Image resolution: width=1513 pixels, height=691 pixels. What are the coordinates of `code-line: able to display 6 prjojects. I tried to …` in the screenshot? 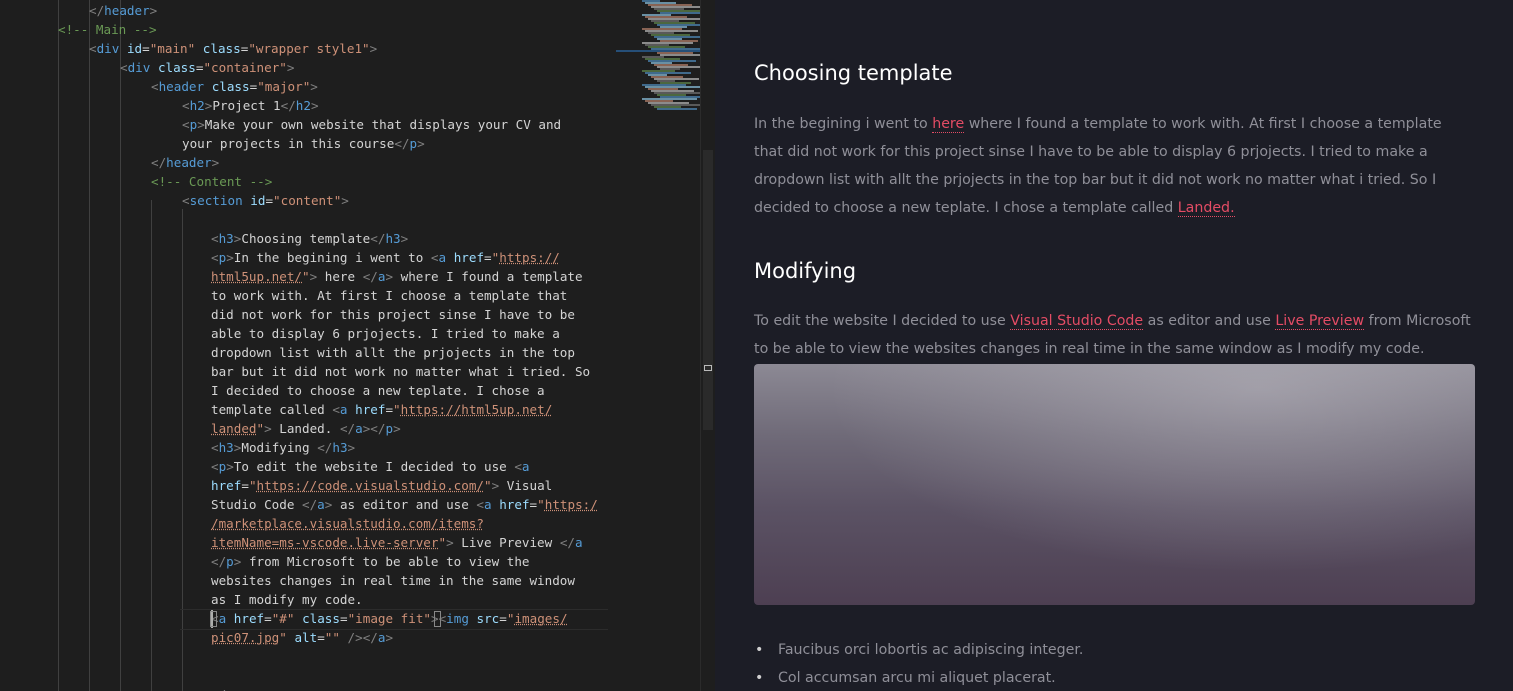 It's located at (385, 333).